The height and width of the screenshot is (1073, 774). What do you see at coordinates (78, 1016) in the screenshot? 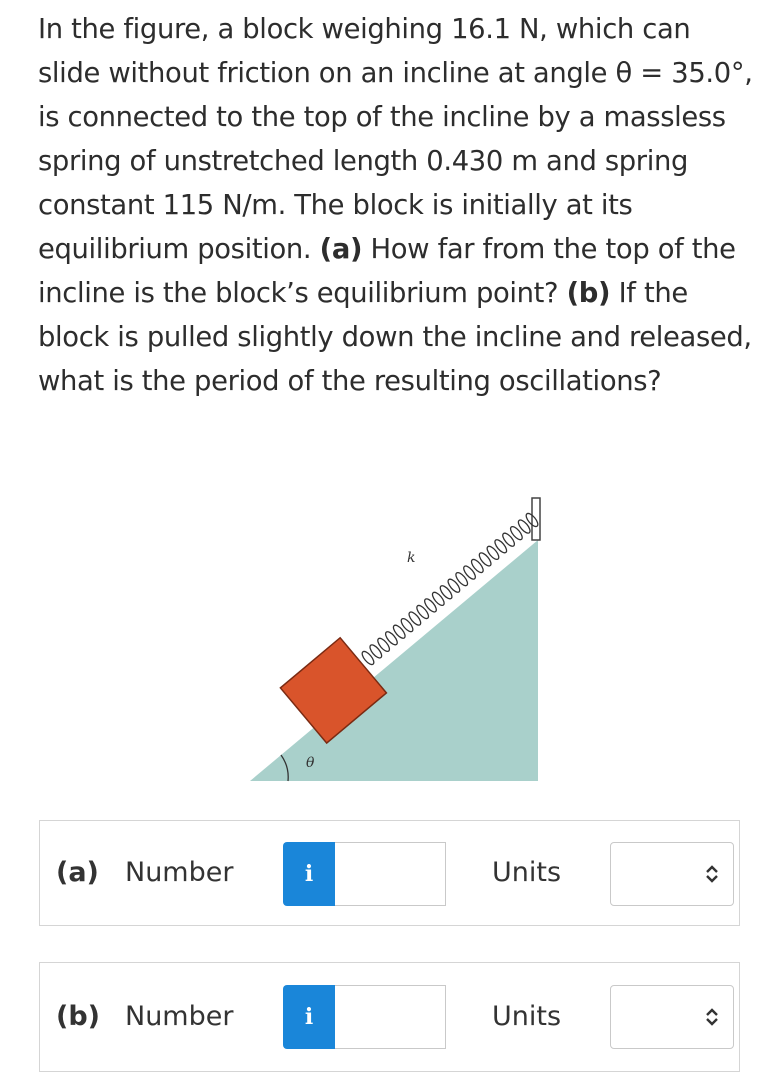
I see `answer-part-label: (b)` at bounding box center [78, 1016].